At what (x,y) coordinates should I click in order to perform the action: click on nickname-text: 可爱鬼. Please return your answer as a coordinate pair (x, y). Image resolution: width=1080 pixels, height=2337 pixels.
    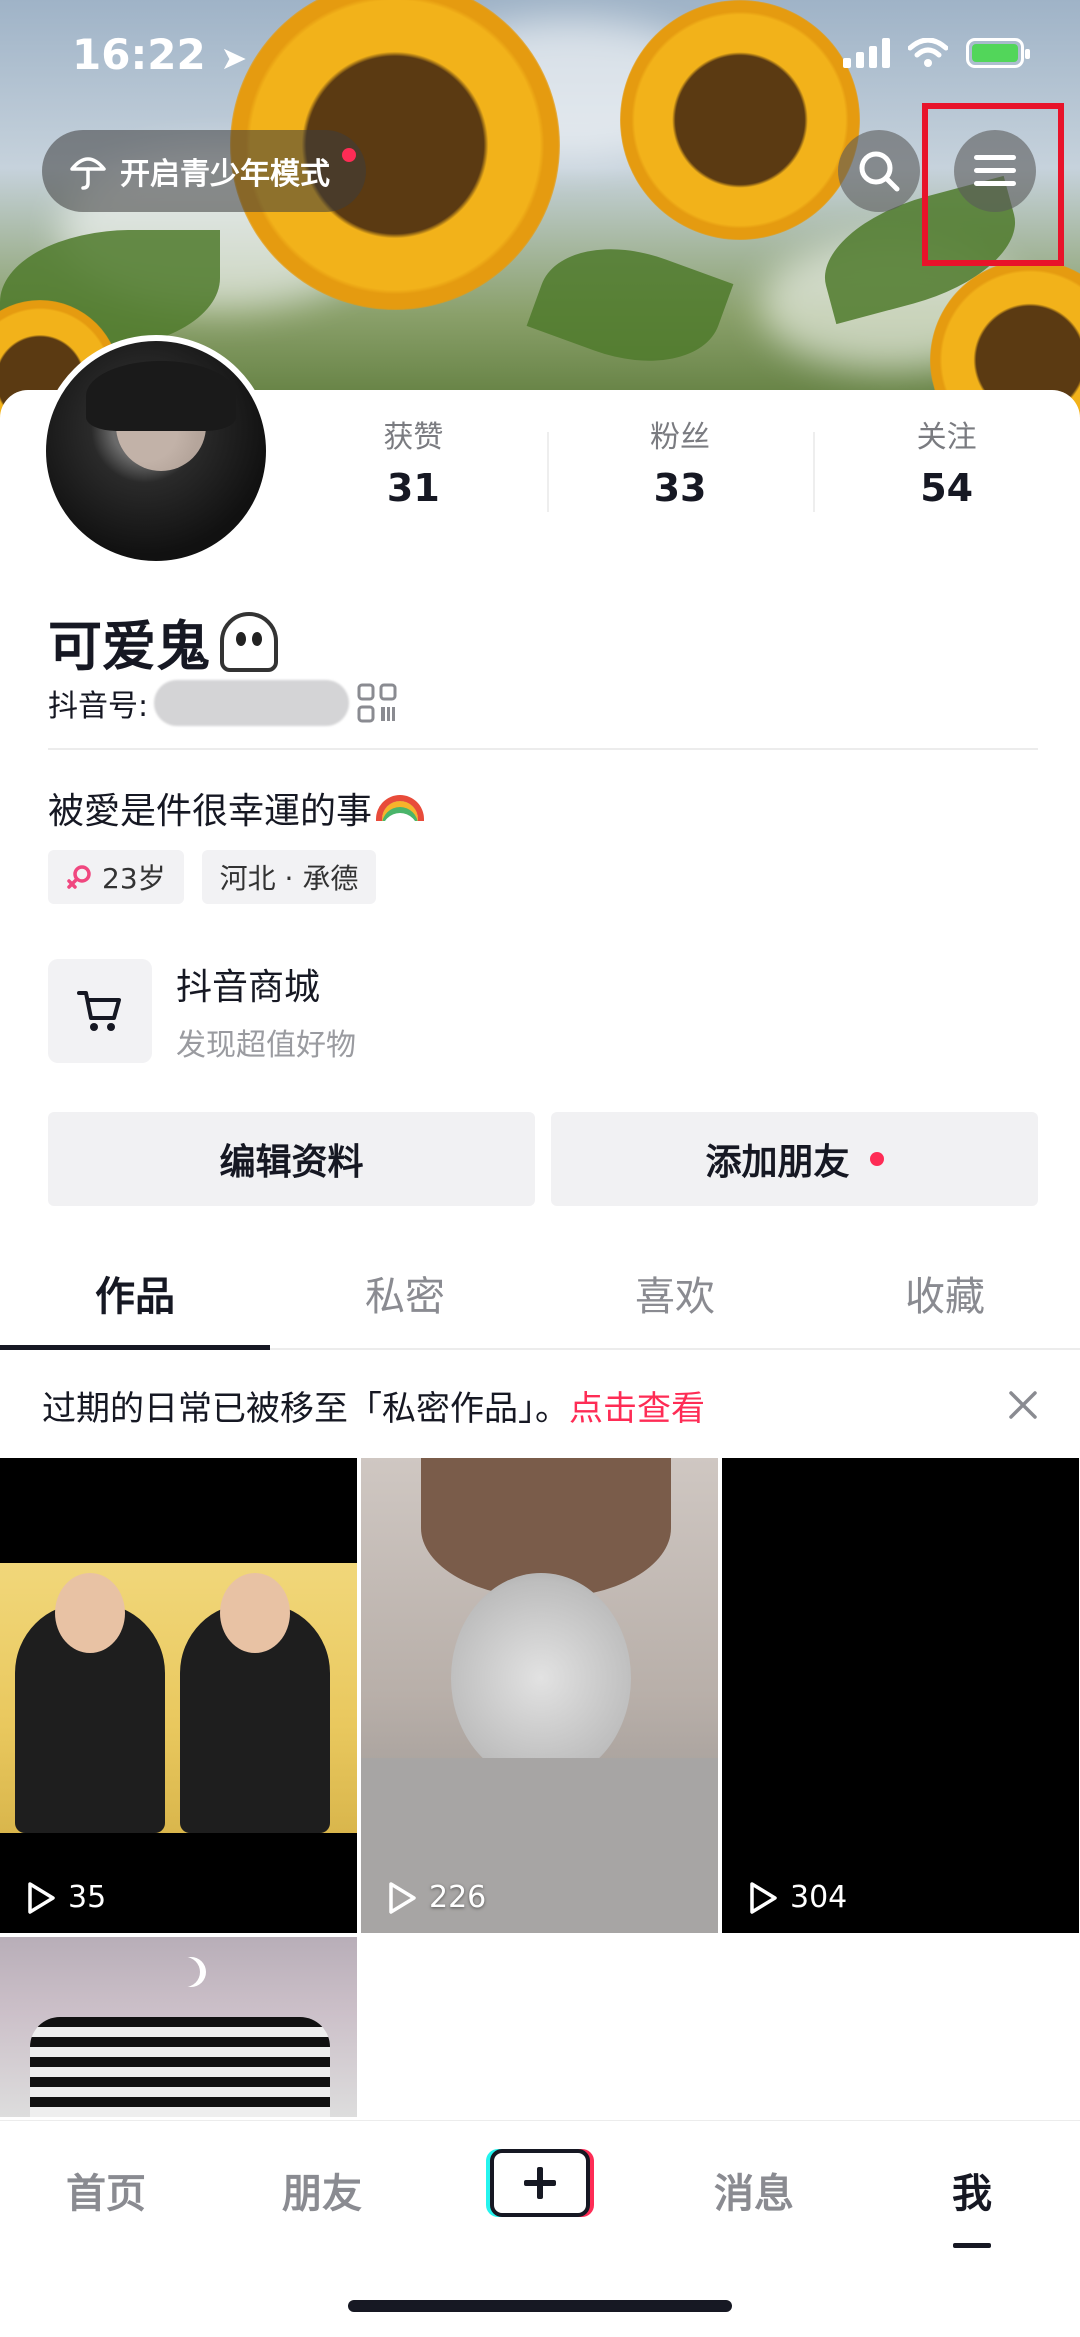
    Looking at the image, I should click on (129, 646).